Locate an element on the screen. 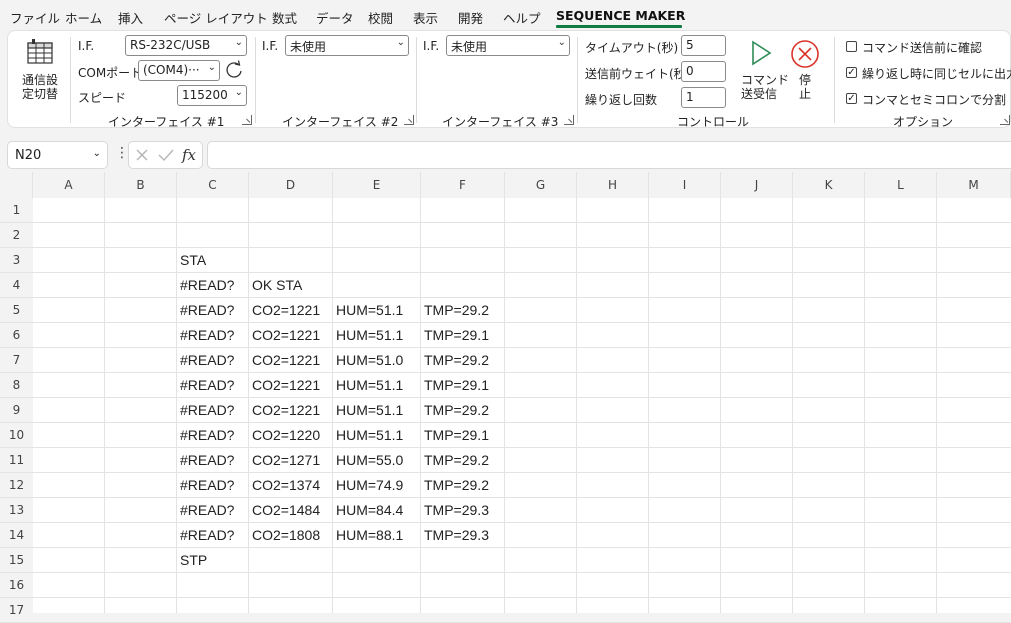 The height and width of the screenshot is (623, 1011). menu-view: 表示 is located at coordinates (425, 17).